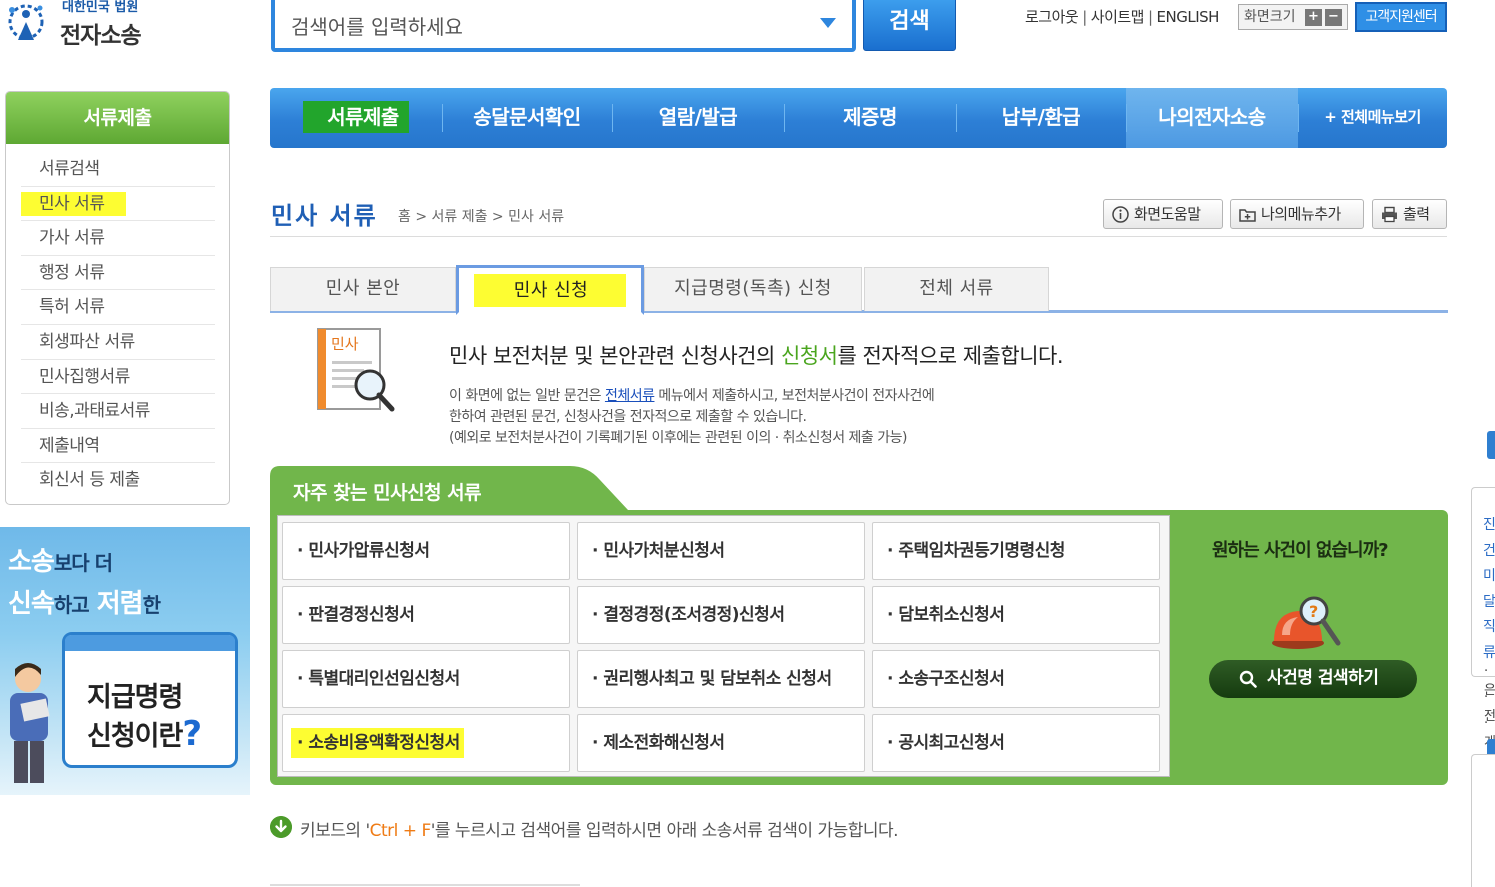 This screenshot has height=887, width=1495. What do you see at coordinates (426, 743) in the screenshot?
I see `doc-litigation-cost-confirmation: · 소송비용액확정신청서` at bounding box center [426, 743].